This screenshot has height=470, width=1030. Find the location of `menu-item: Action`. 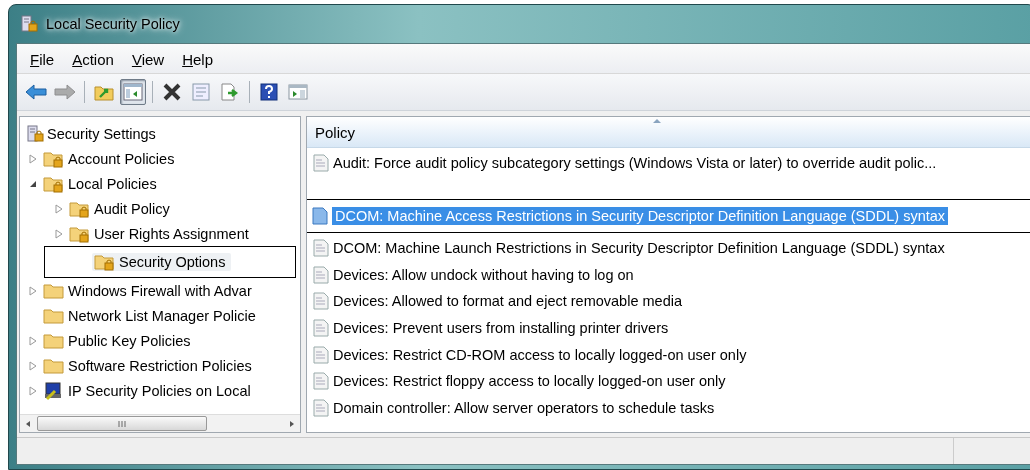

menu-item: Action is located at coordinates (93, 59).